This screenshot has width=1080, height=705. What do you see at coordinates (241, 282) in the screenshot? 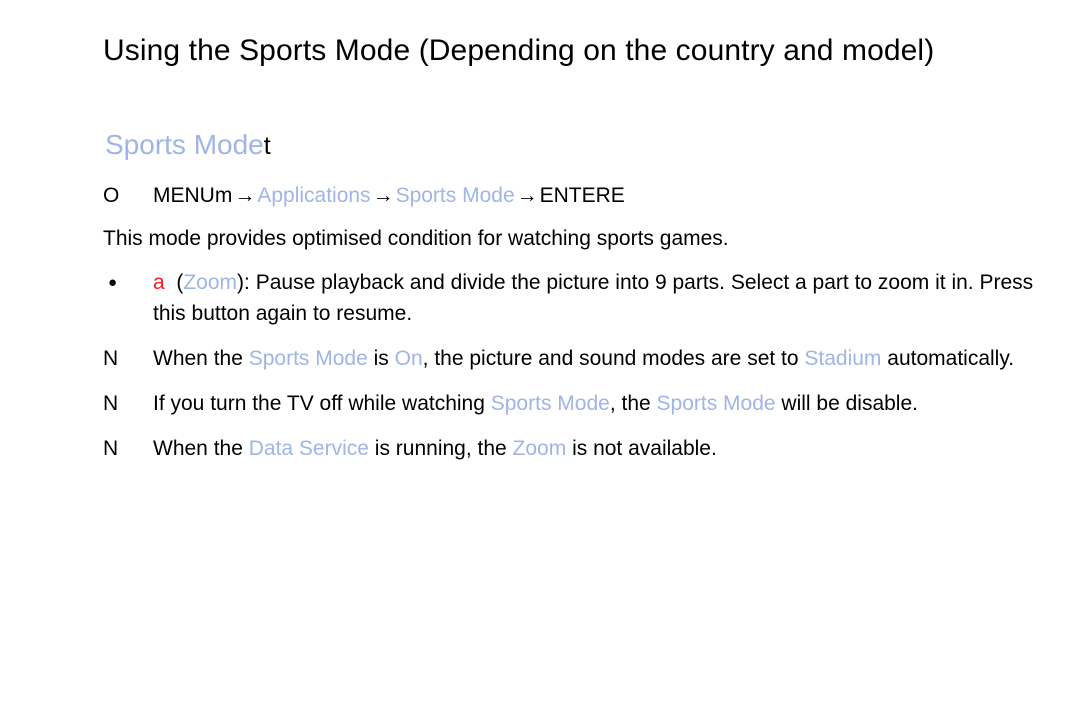
I see `close-paren: )` at bounding box center [241, 282].